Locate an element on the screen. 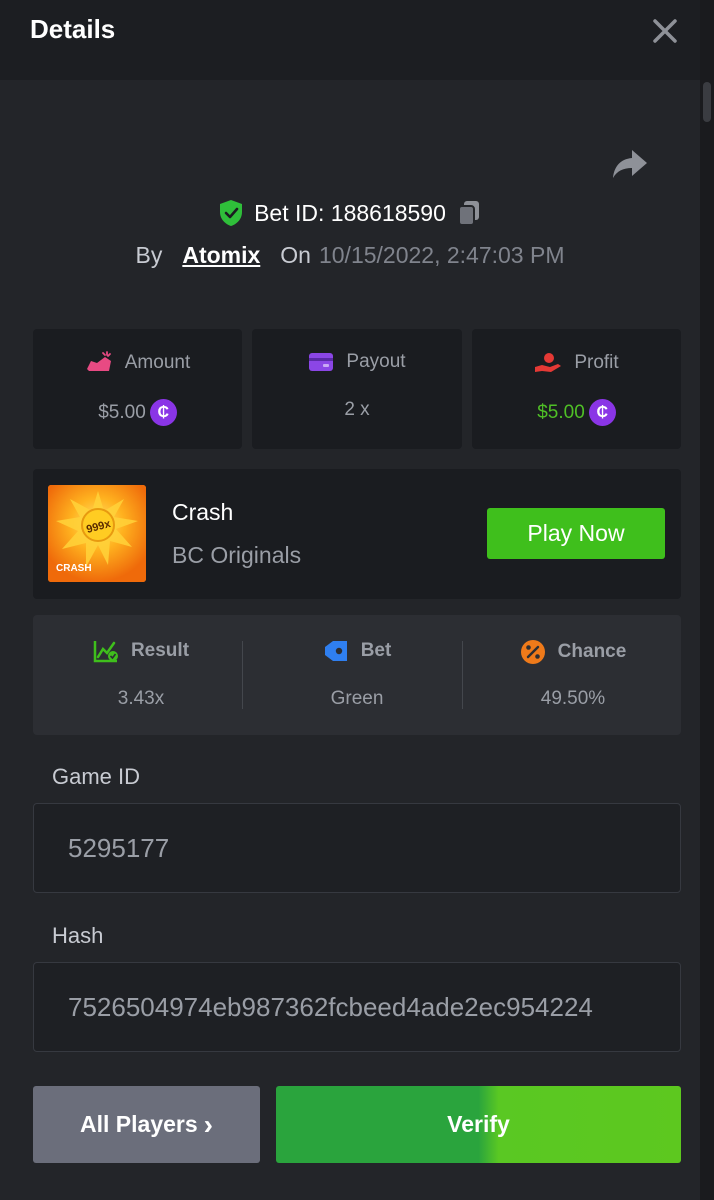  close-icon is located at coordinates (665, 31).